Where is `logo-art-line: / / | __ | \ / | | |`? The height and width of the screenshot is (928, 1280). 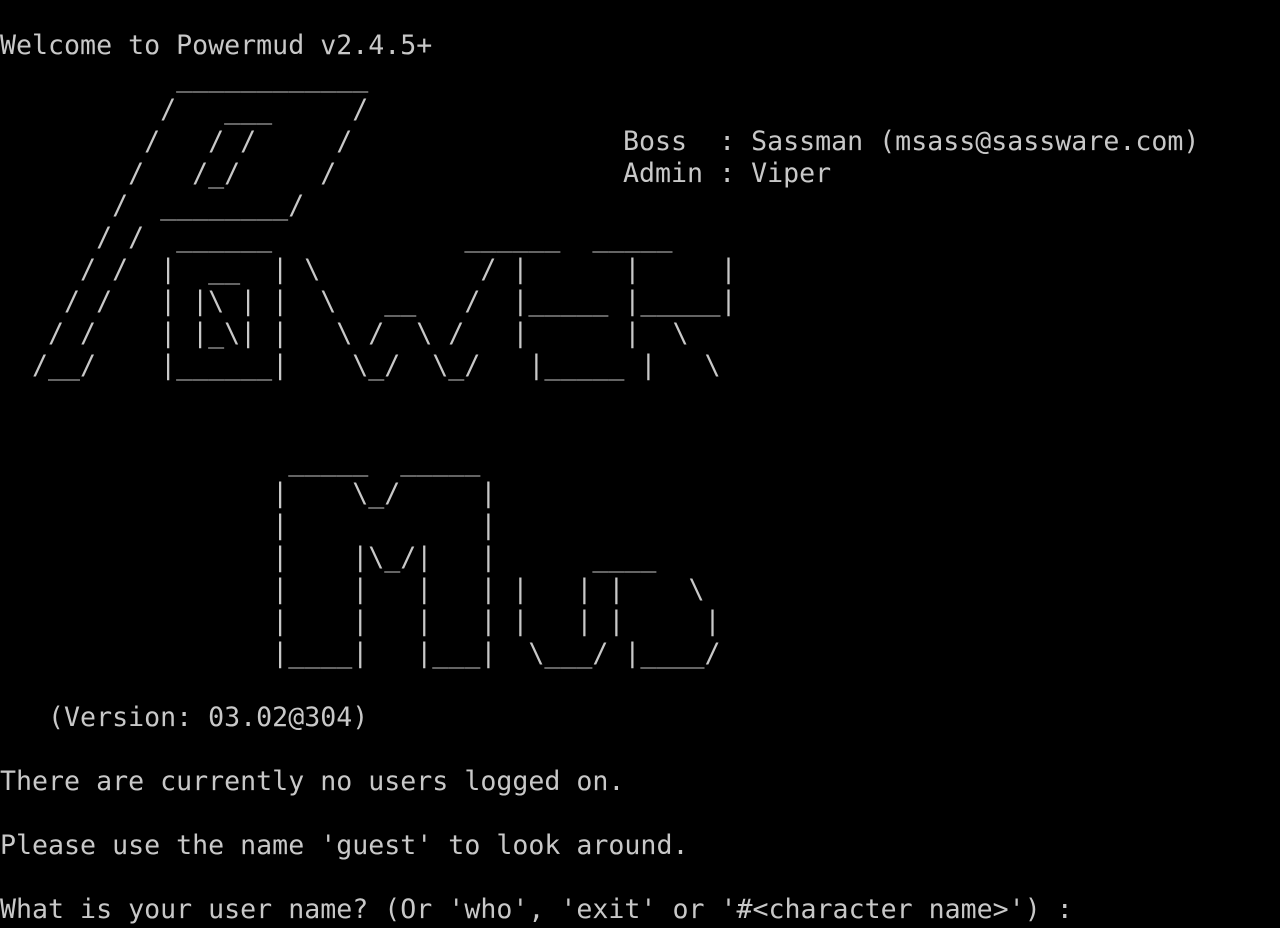 logo-art-line: / / | __ | \ / | | | is located at coordinates (368, 269).